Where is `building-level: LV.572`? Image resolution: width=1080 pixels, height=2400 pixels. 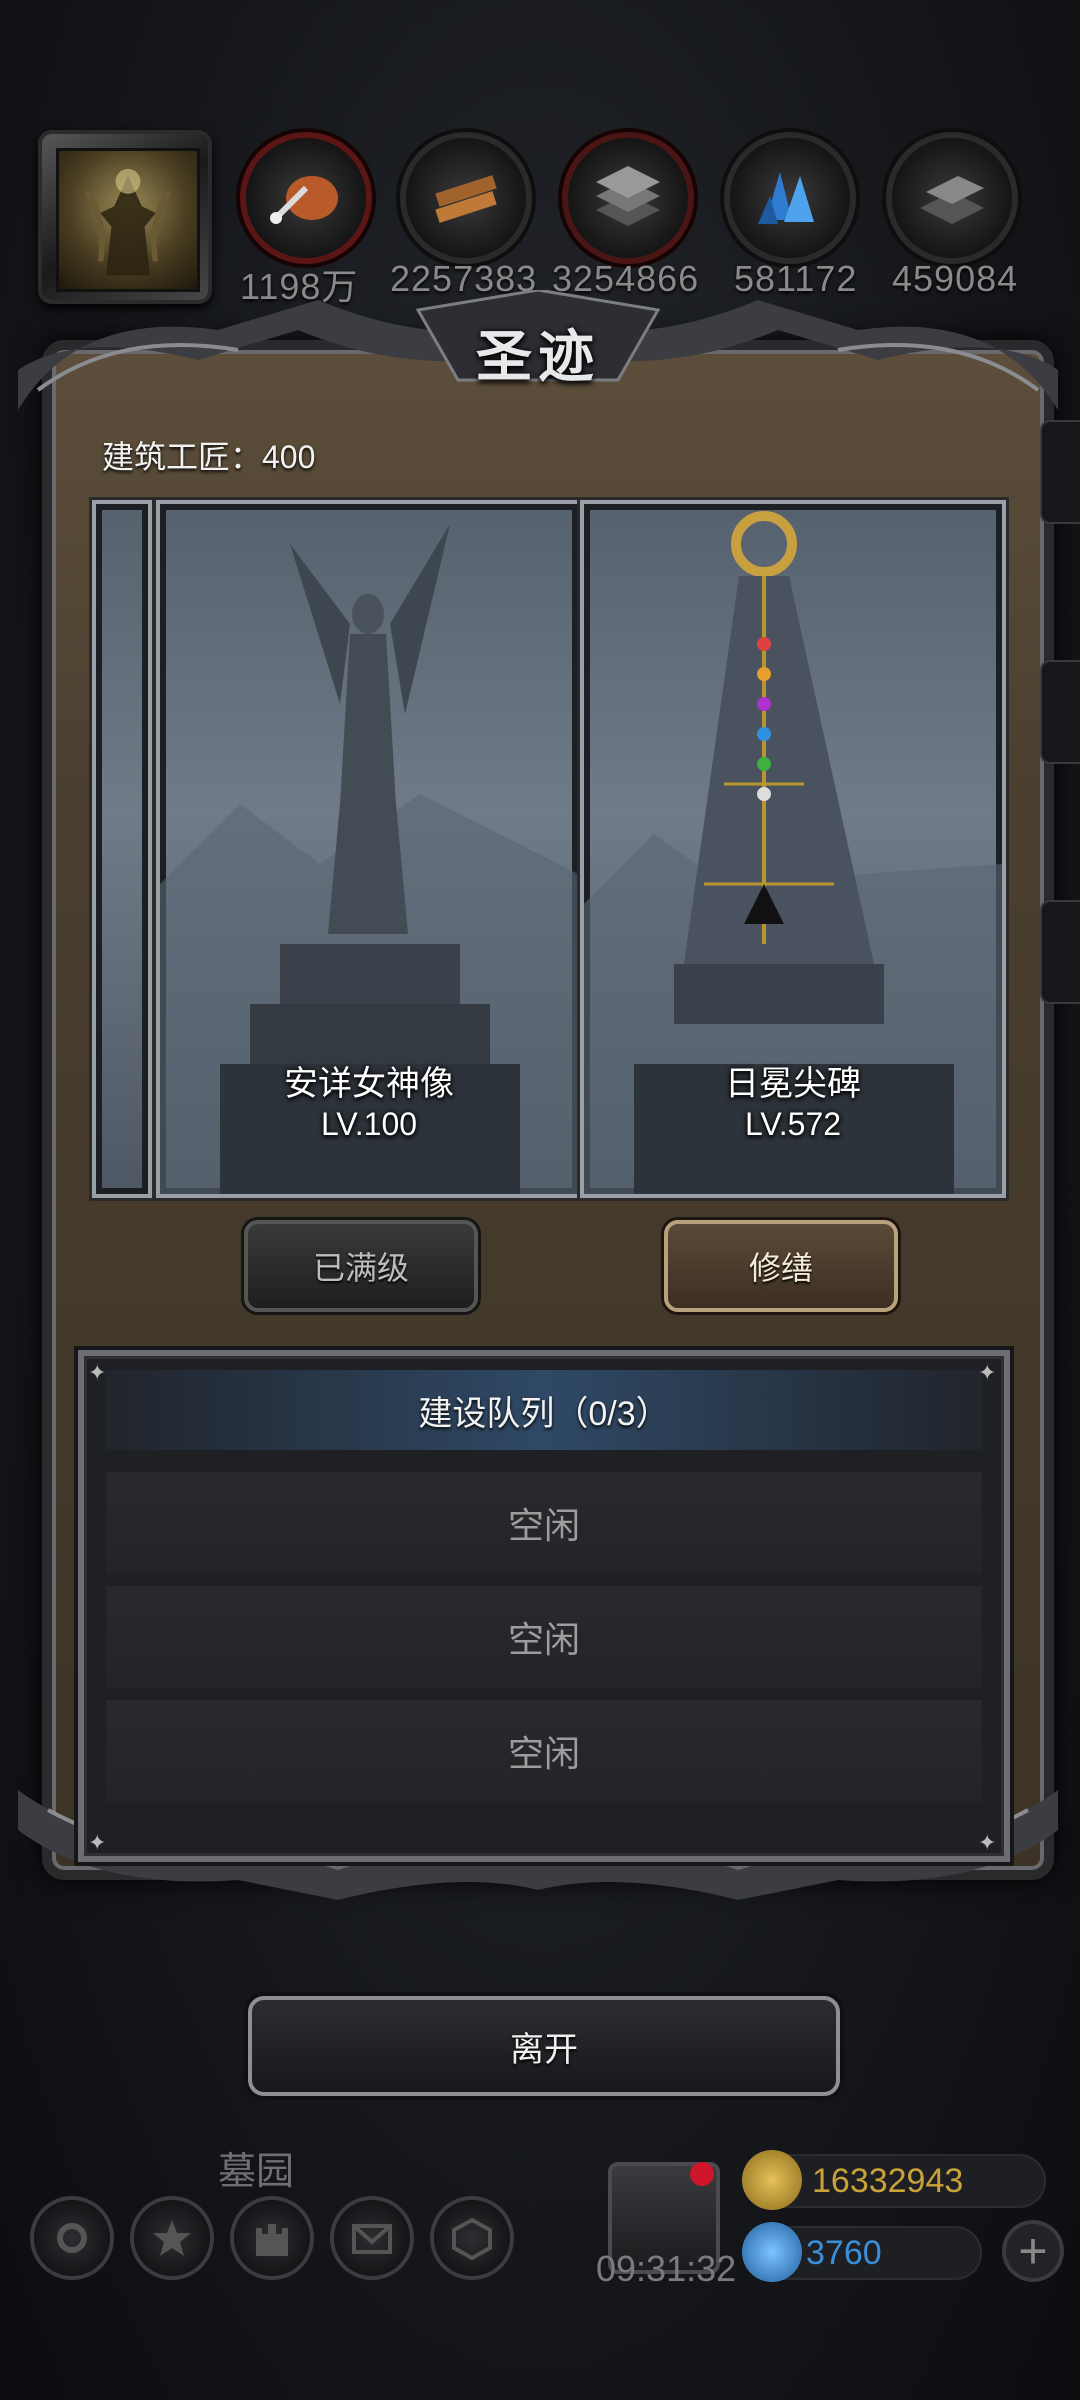
building-level: LV.572 is located at coordinates (793, 1124).